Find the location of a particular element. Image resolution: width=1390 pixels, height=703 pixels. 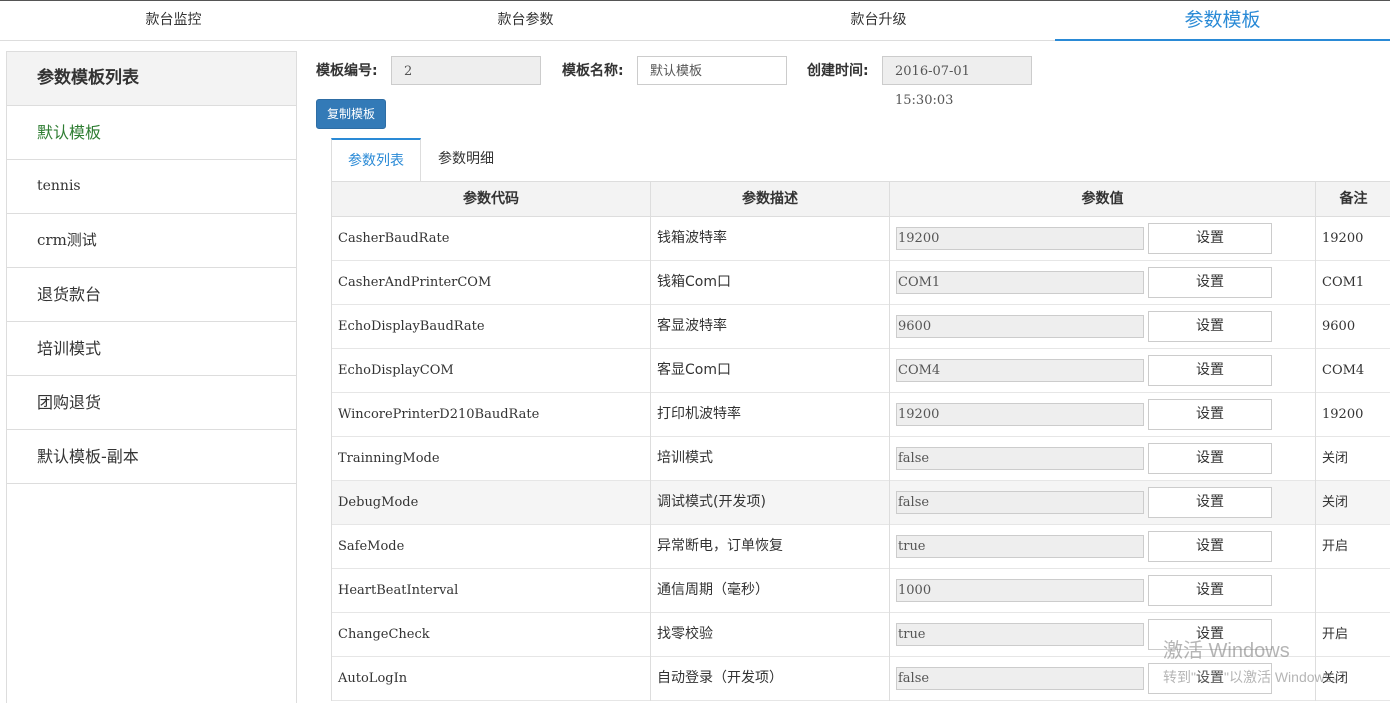

header-remark: 备注 is located at coordinates (1353, 199).